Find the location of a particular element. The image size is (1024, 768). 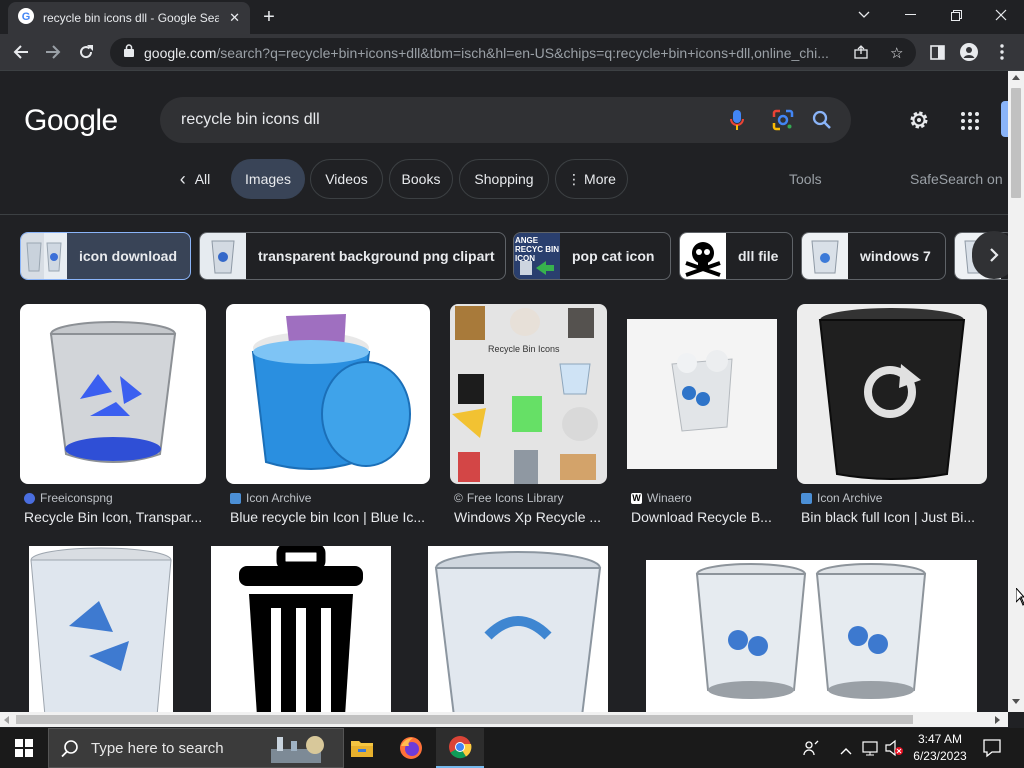

windows-taskbar: Type here to search 3:47 AM 6/23/2023 is located at coordinates (512, 748).